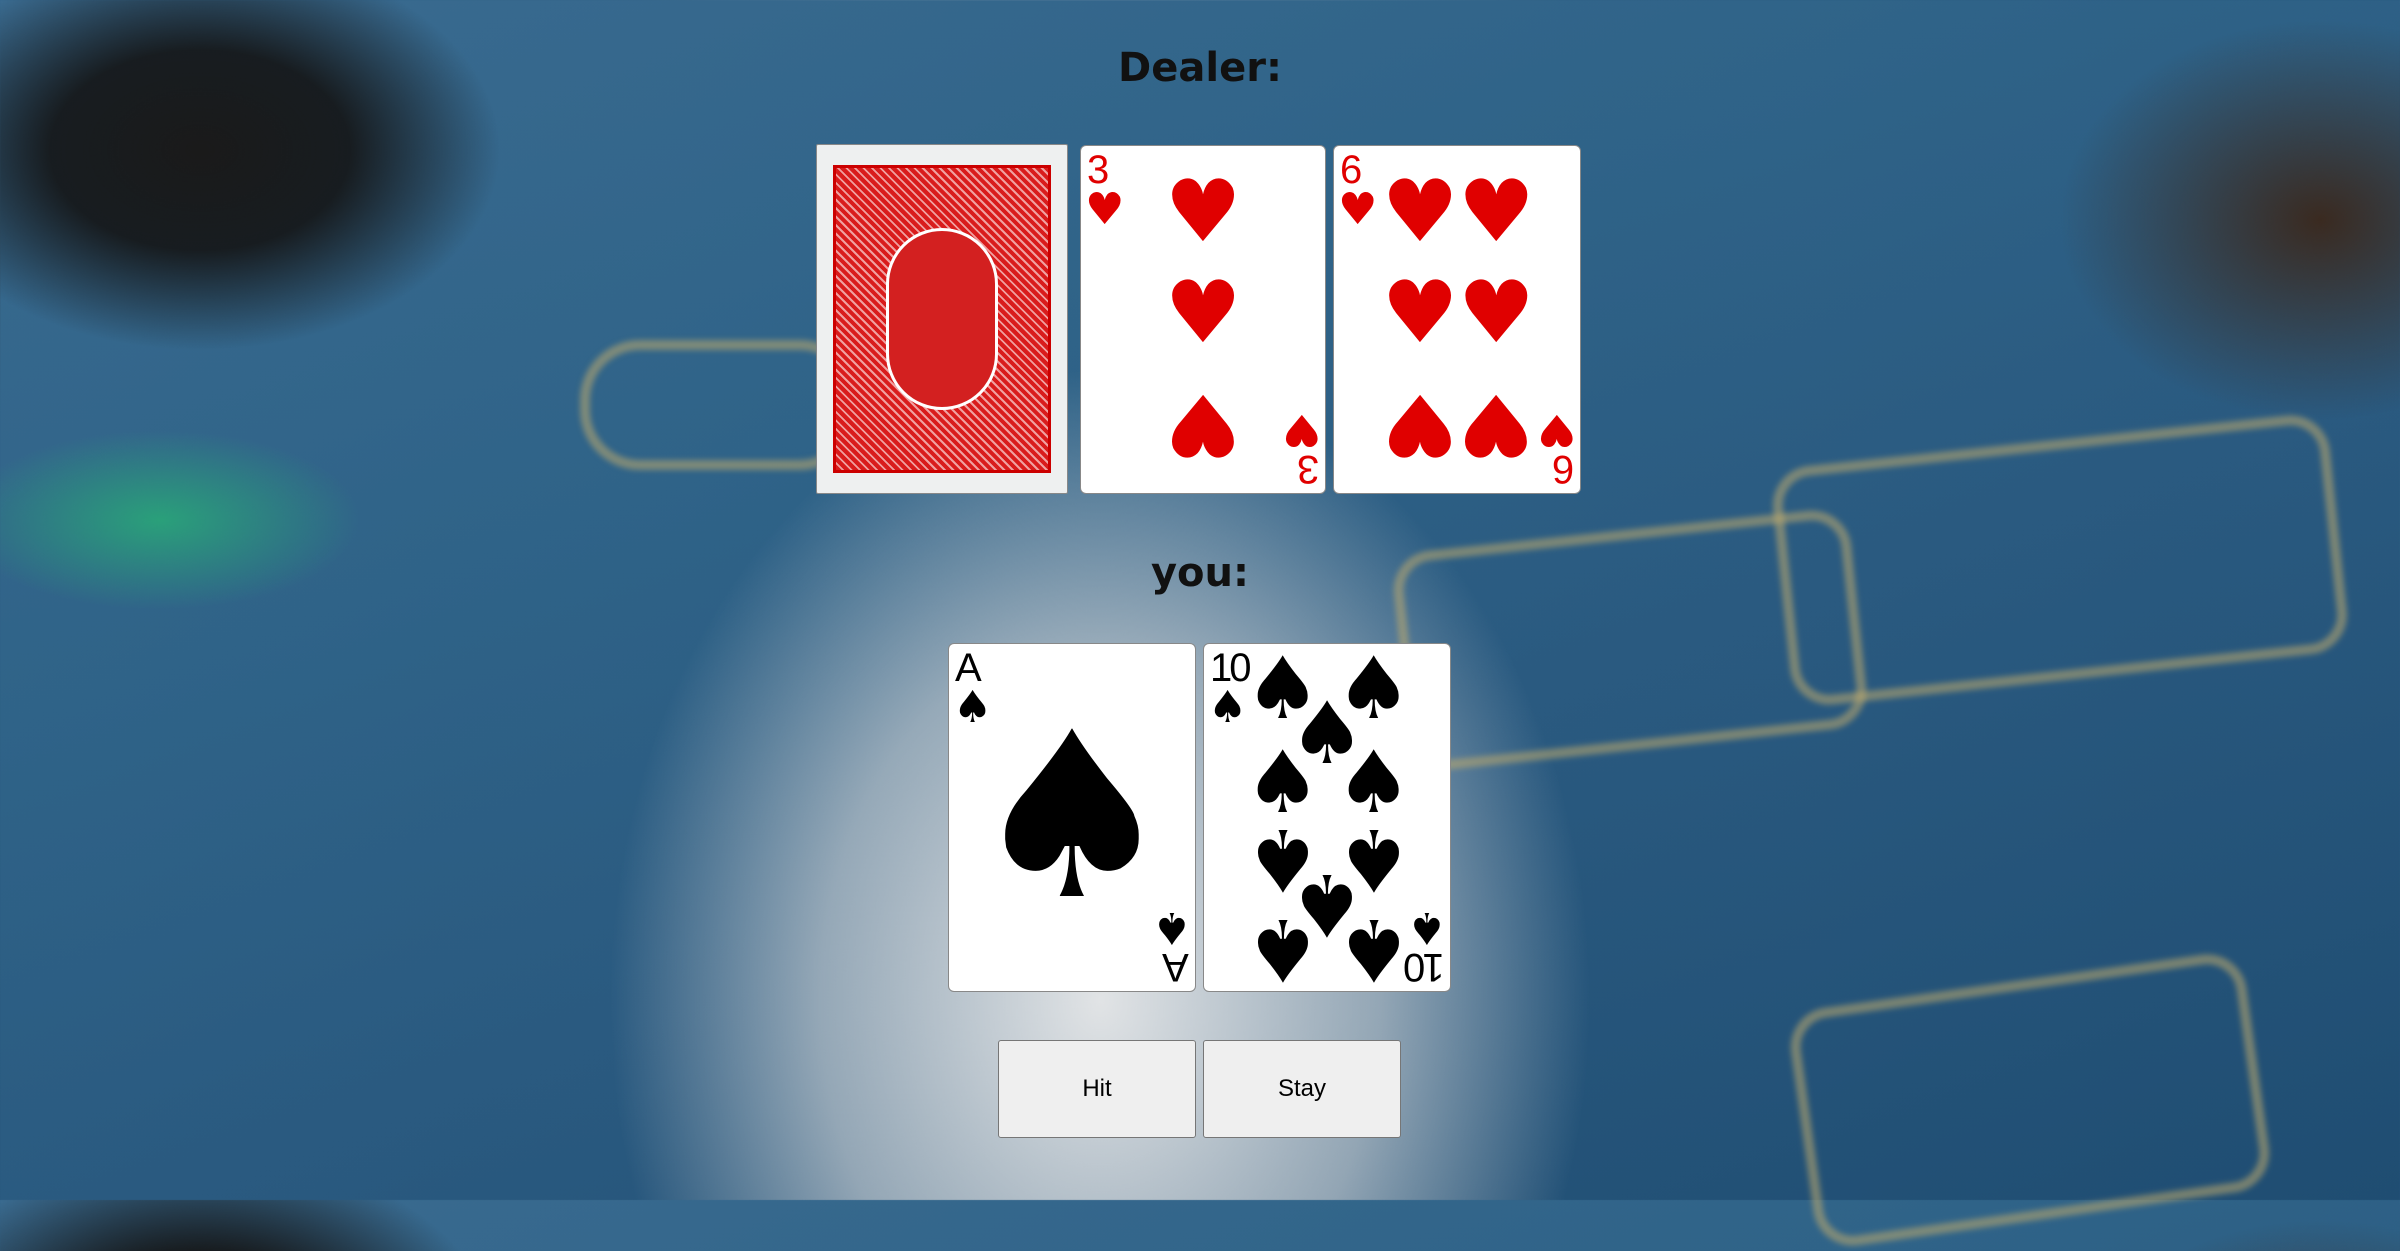  Describe the element at coordinates (1200, 573) in the screenshot. I see `player-label: you:` at that location.